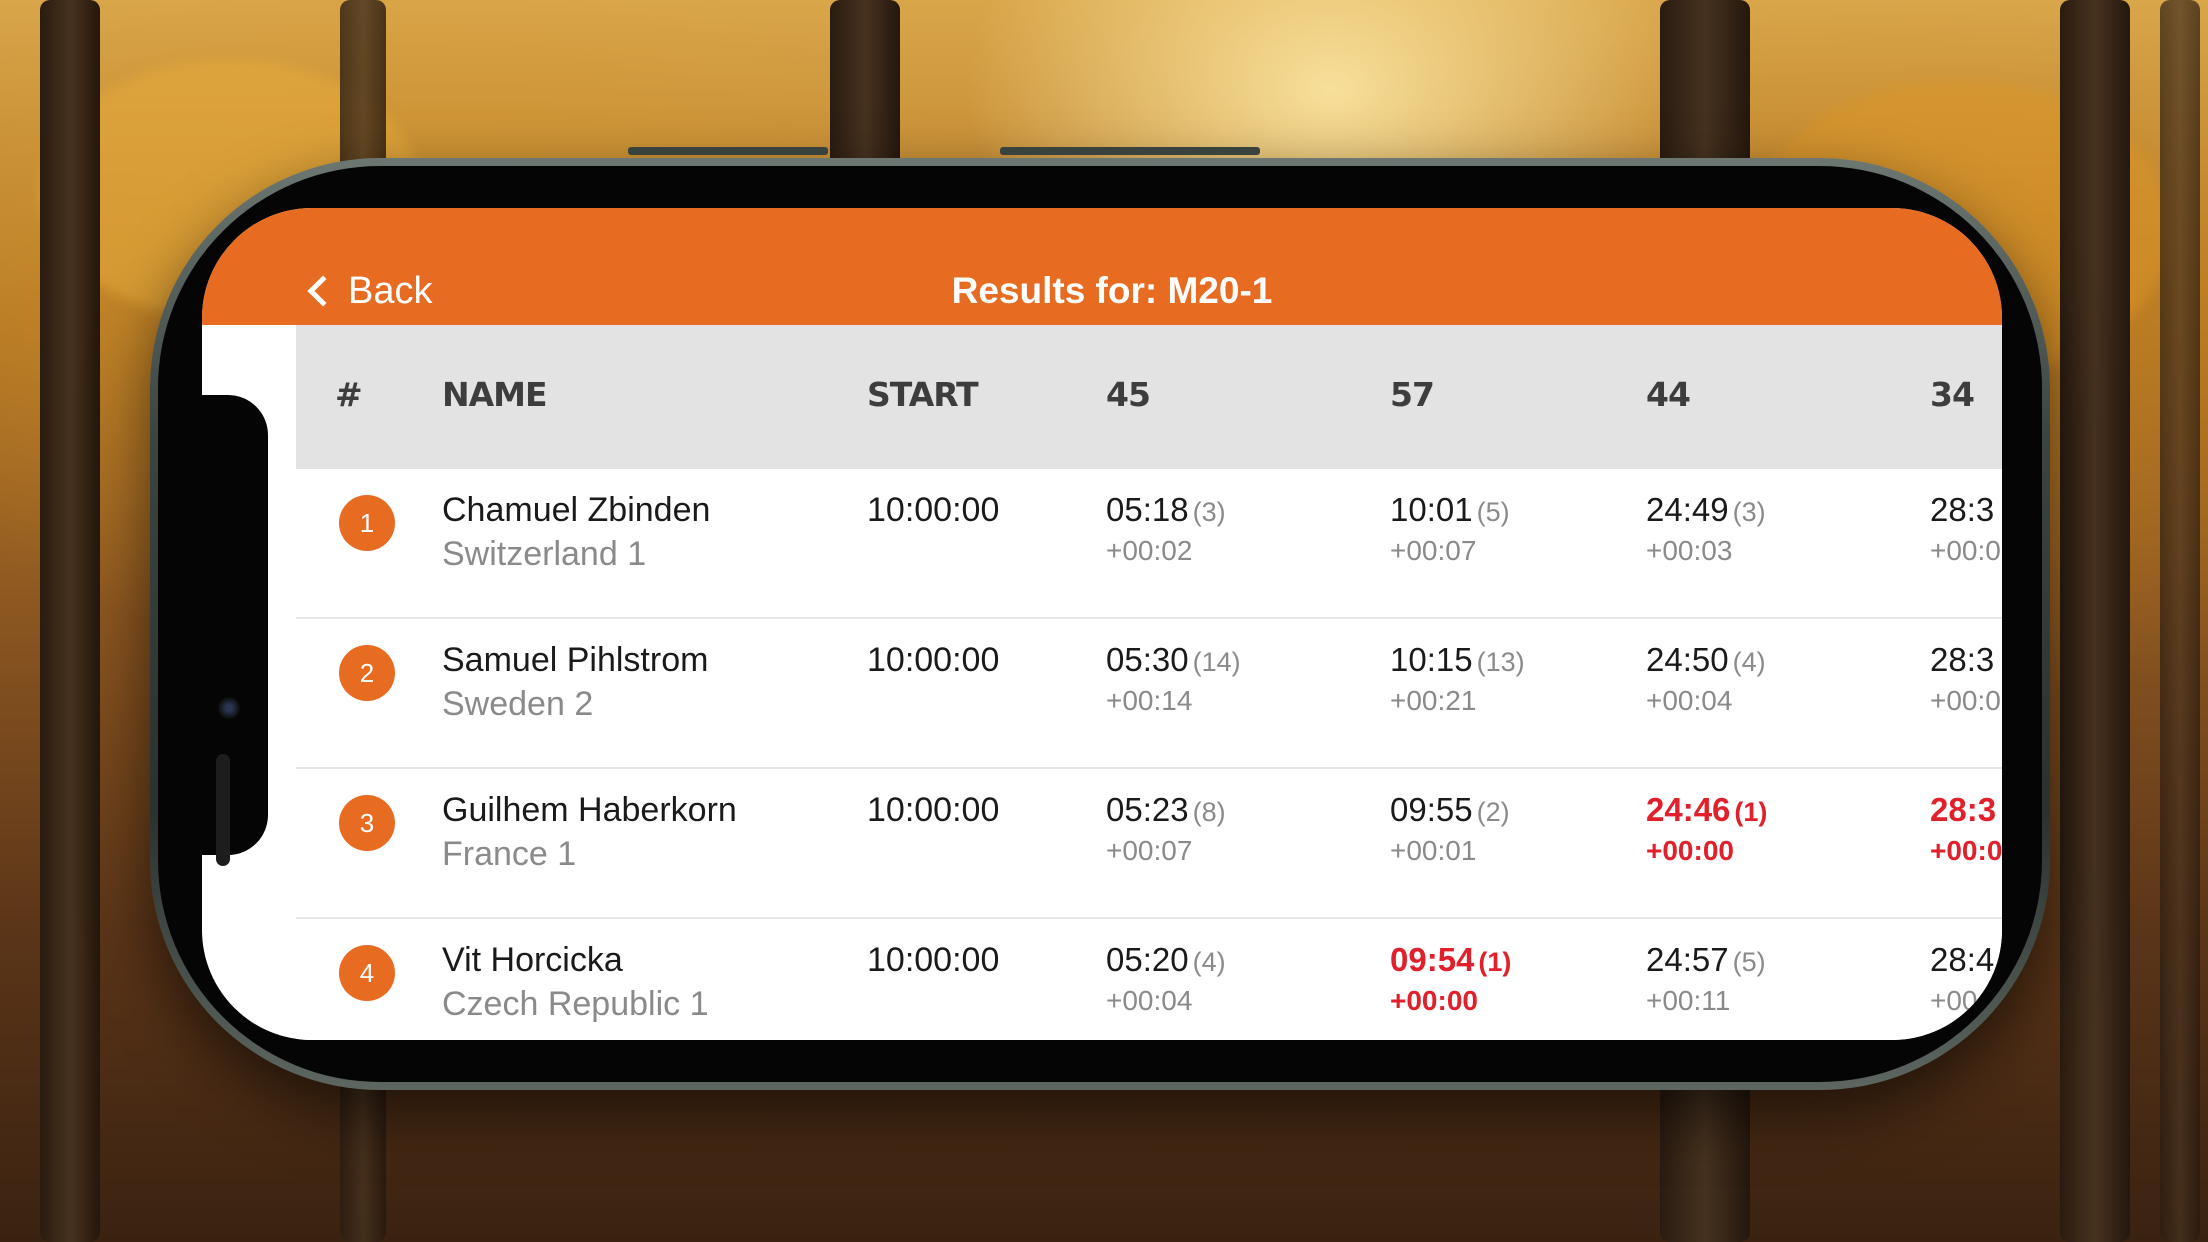 The height and width of the screenshot is (1242, 2208). What do you see at coordinates (367, 823) in the screenshot?
I see `rank-badge: 3` at bounding box center [367, 823].